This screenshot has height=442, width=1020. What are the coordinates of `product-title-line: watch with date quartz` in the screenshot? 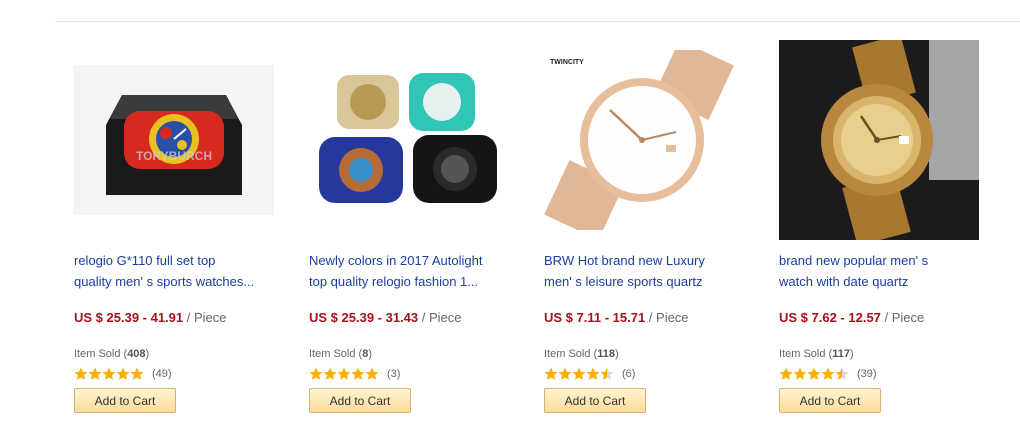 It's located at (881, 281).